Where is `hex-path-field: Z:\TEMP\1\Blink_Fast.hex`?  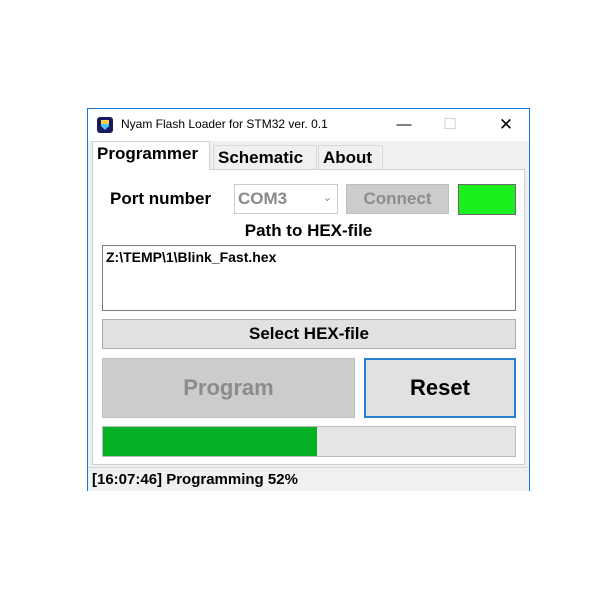 hex-path-field: Z:\TEMP\1\Blink_Fast.hex is located at coordinates (309, 278).